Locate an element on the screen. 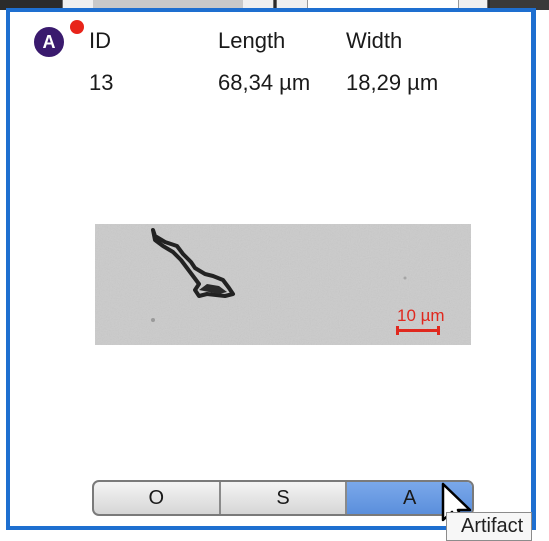 The height and width of the screenshot is (541, 549). segment-s: S is located at coordinates (284, 498).